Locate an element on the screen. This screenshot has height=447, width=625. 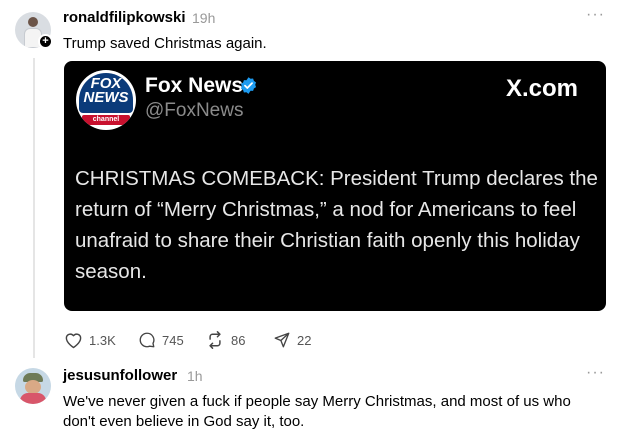
repost-count: 86 is located at coordinates (238, 340).